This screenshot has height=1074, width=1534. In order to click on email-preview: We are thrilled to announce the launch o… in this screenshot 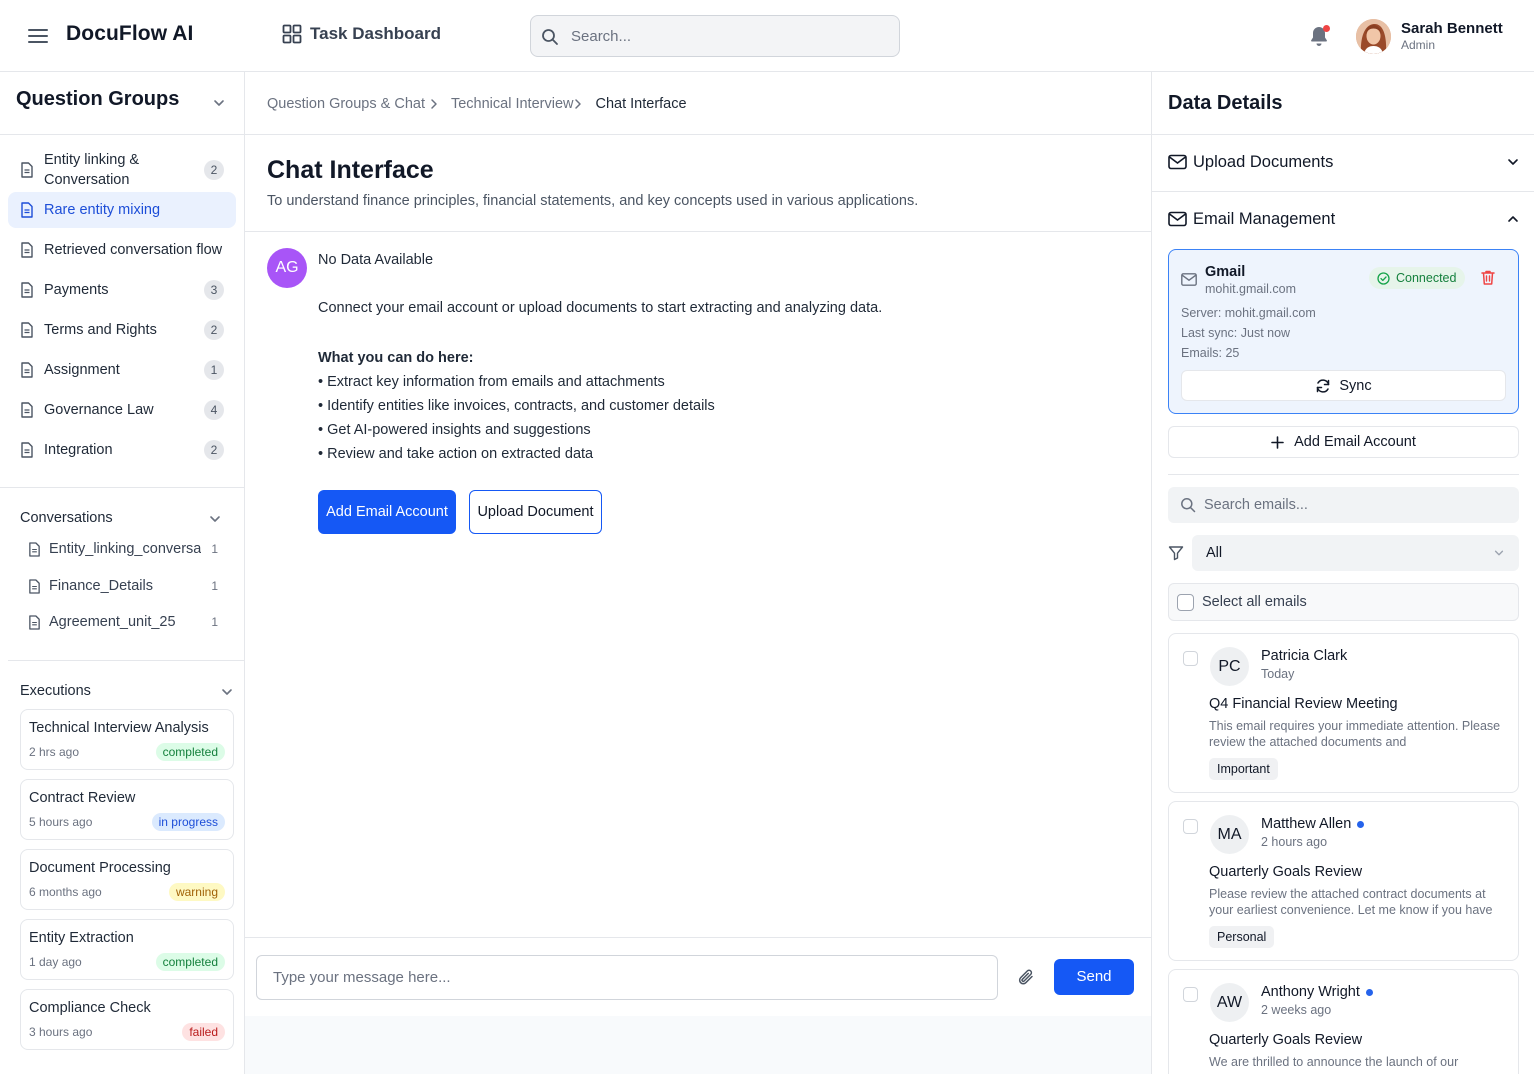, I will do `click(1334, 1062)`.